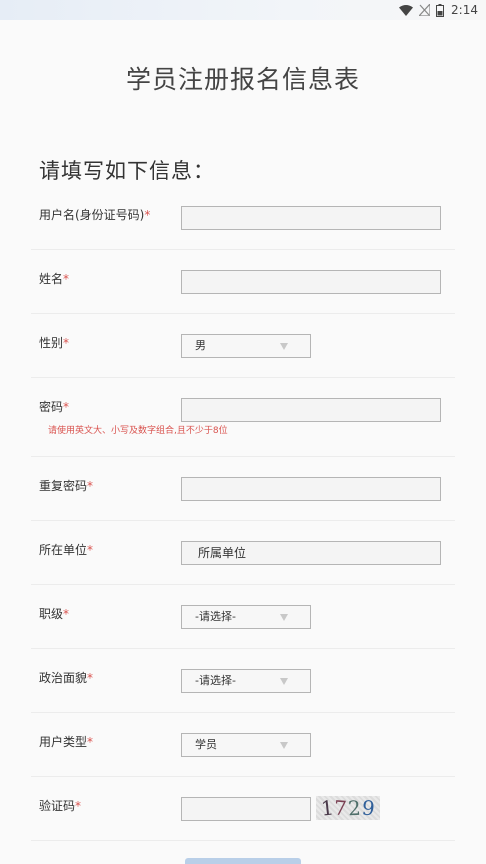 This screenshot has height=864, width=486. Describe the element at coordinates (215, 680) in the screenshot. I see `political-status-selected-value: -请选择-` at that location.